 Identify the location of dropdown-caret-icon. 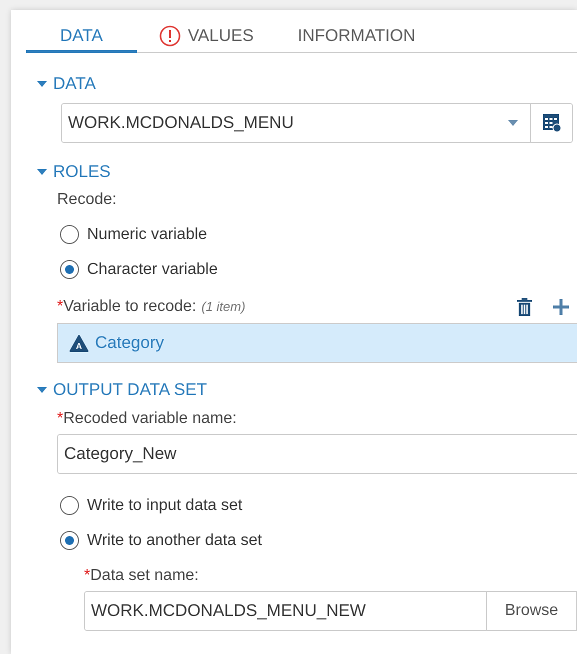
(513, 123).